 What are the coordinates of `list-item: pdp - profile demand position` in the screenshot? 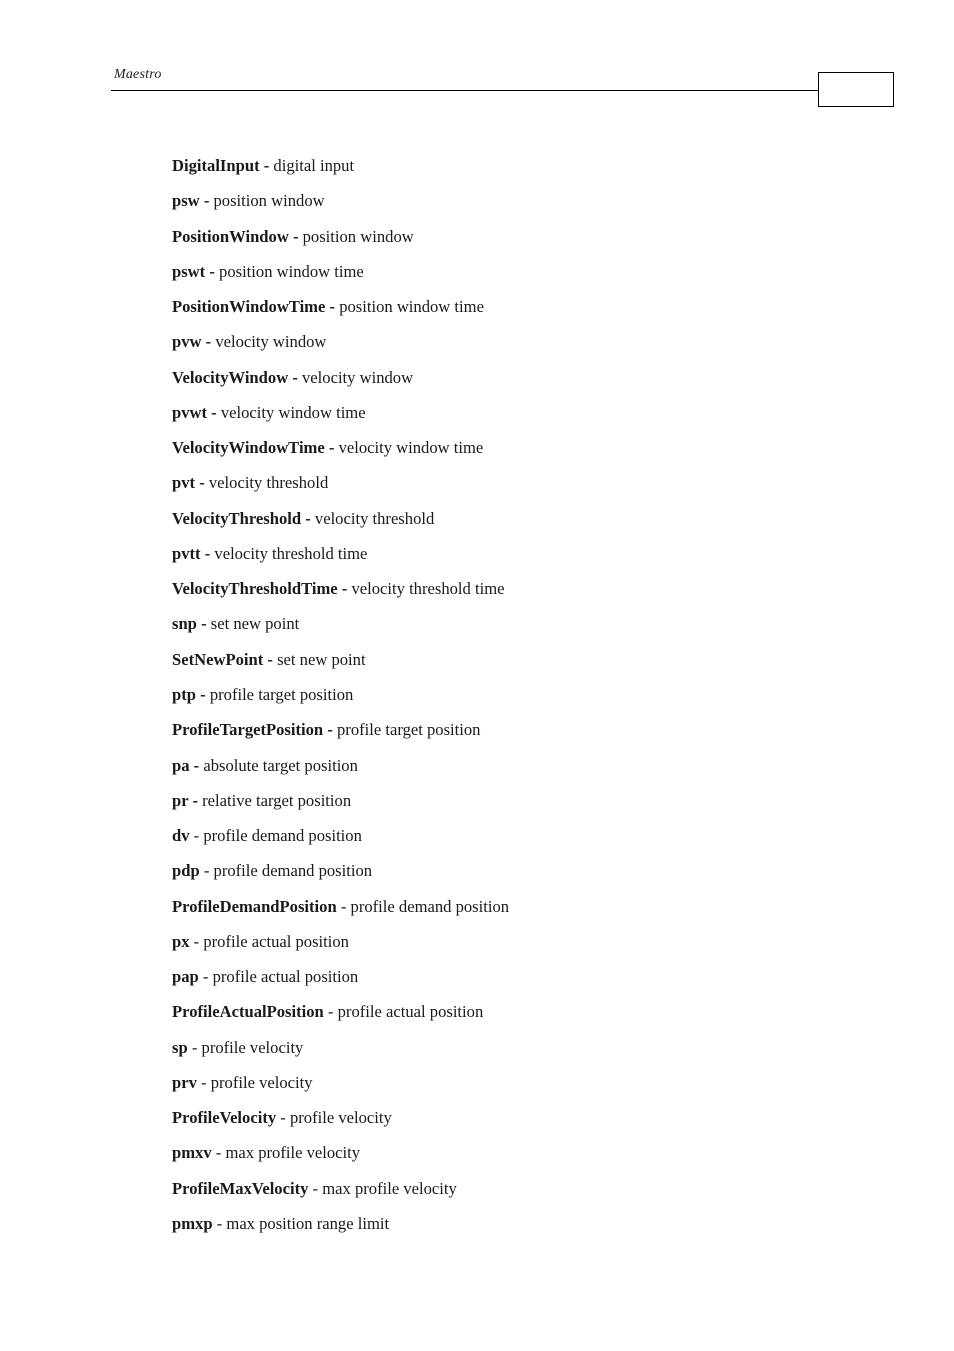 It's located at (340, 877).